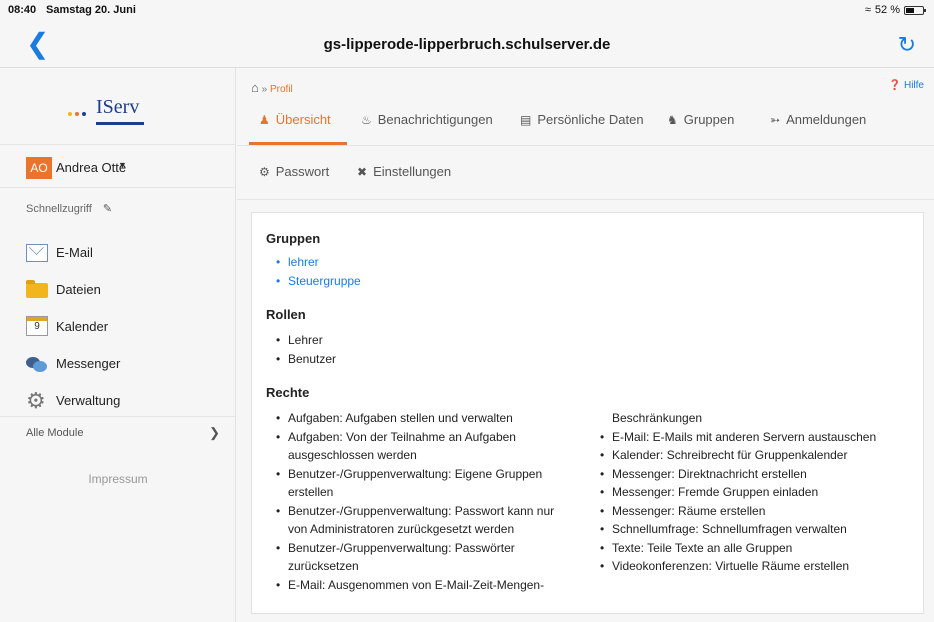 This screenshot has width=934, height=622. I want to click on right-item: Messenger: Räume erstellen, so click(755, 511).